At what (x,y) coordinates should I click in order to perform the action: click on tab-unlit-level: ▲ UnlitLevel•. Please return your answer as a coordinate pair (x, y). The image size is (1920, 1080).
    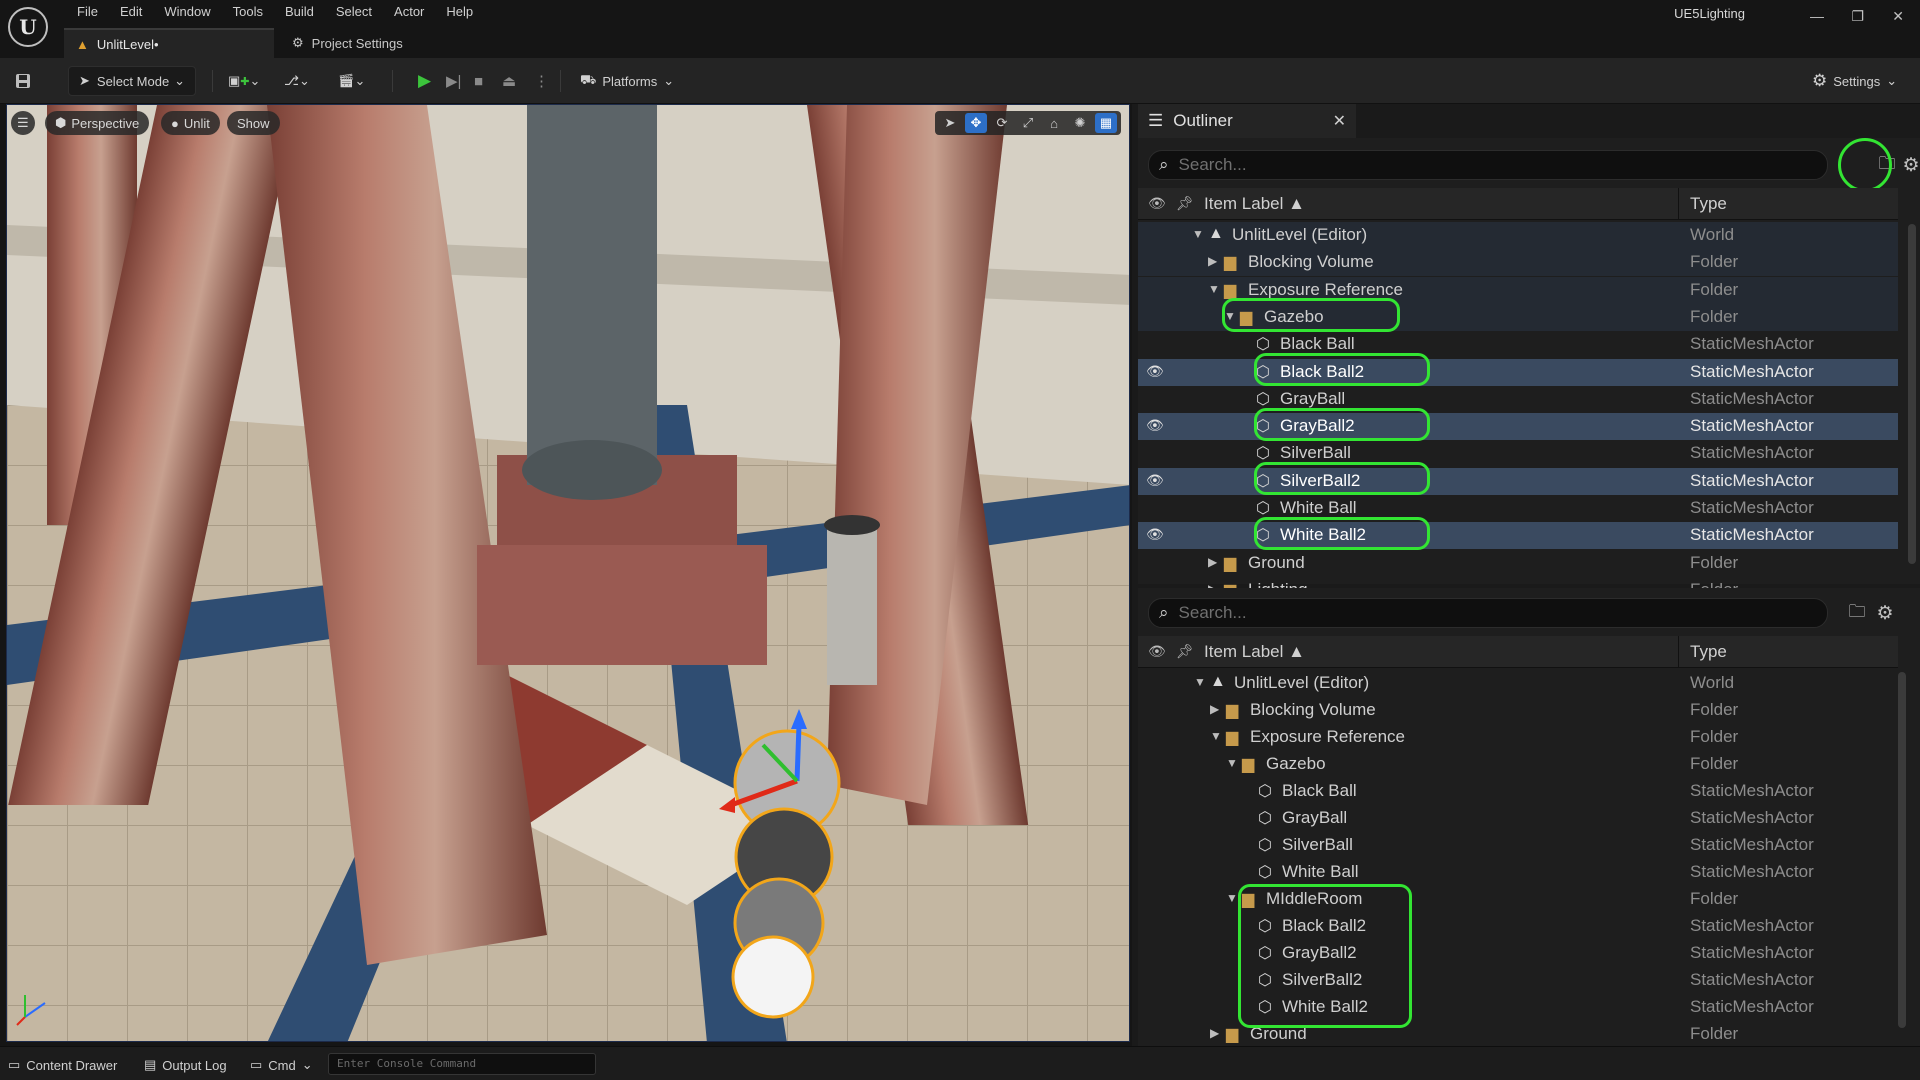
    Looking at the image, I should click on (169, 43).